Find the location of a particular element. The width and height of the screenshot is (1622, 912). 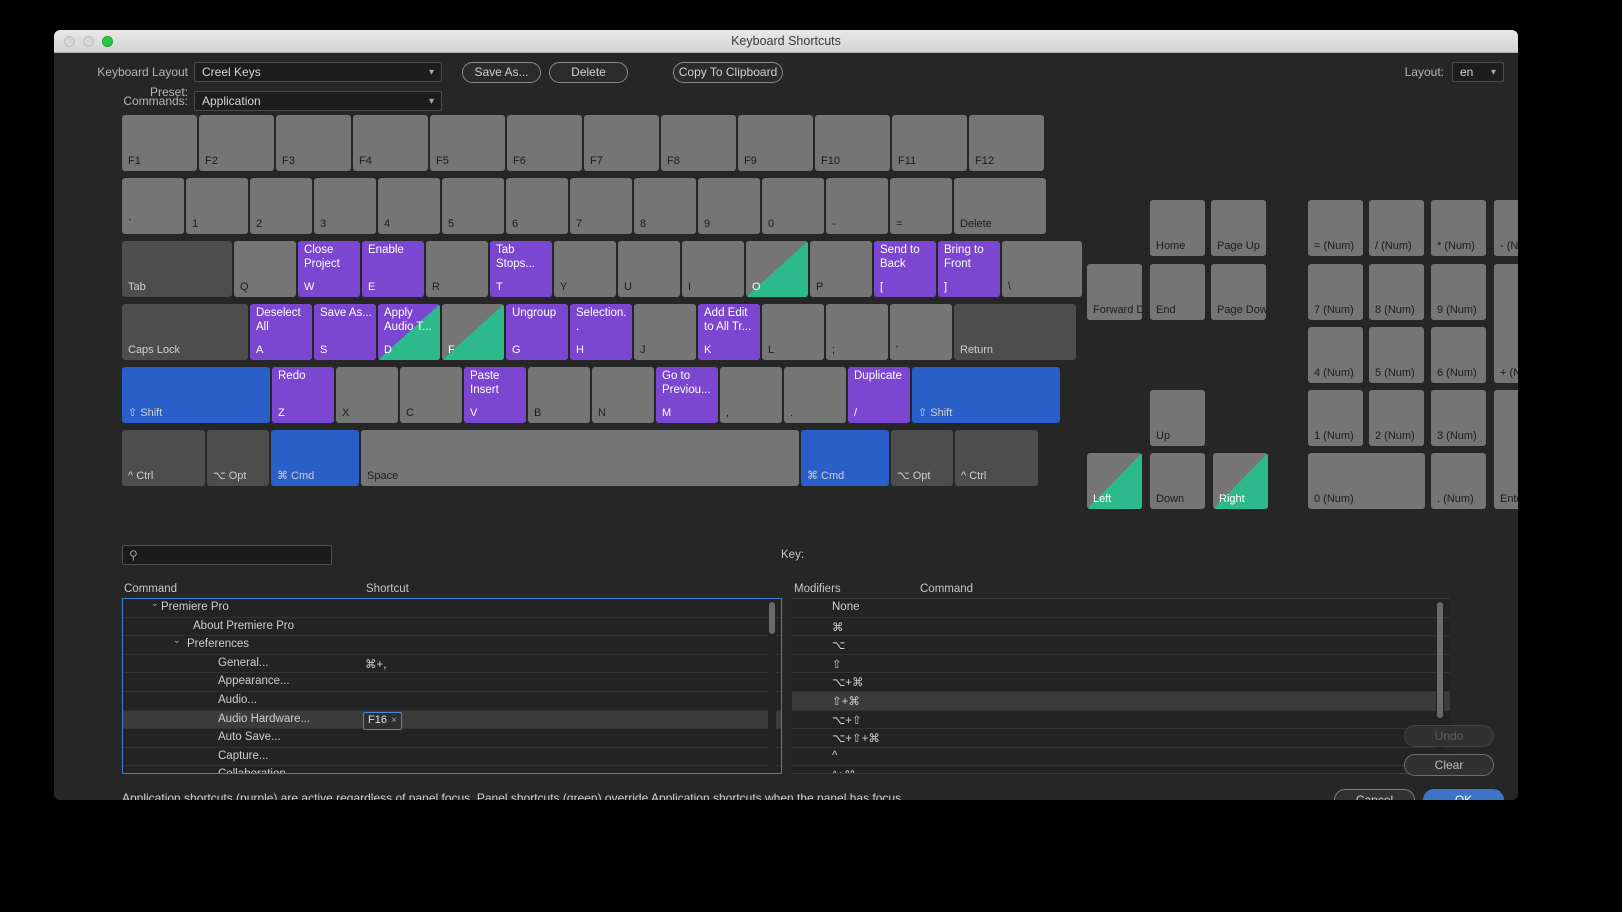

home-row-f: F is located at coordinates (473, 332).